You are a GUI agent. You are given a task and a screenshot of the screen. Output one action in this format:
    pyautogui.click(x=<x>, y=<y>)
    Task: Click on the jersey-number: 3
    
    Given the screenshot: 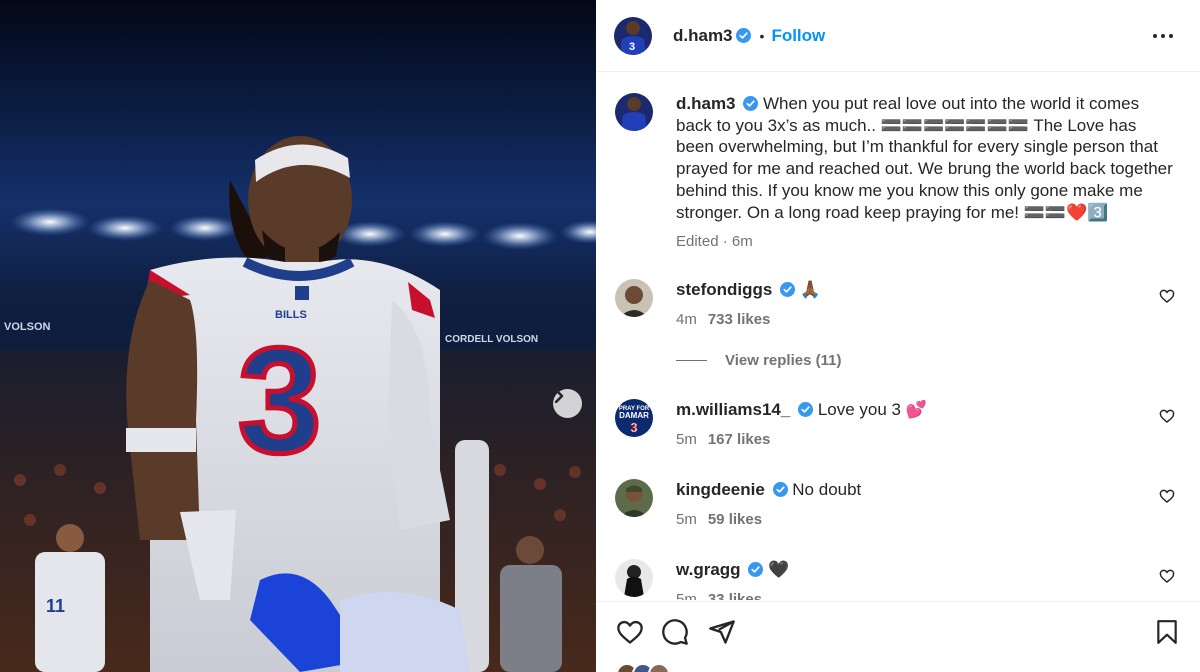 What is the action you would take?
    pyautogui.click(x=279, y=400)
    